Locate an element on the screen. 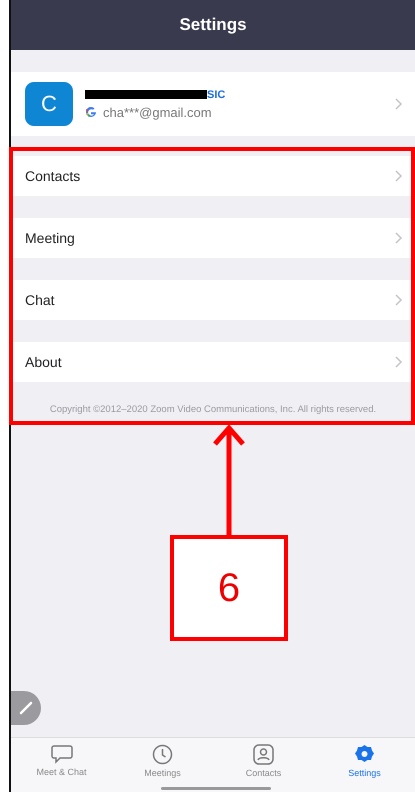 The width and height of the screenshot is (415, 792). avatar: C is located at coordinates (49, 104).